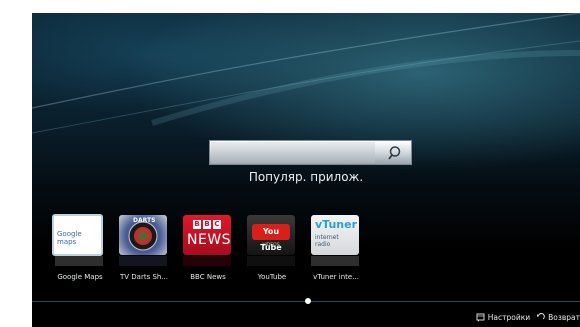 This screenshot has width=580, height=327. I want to click on settings-hint: Настройки, so click(503, 317).